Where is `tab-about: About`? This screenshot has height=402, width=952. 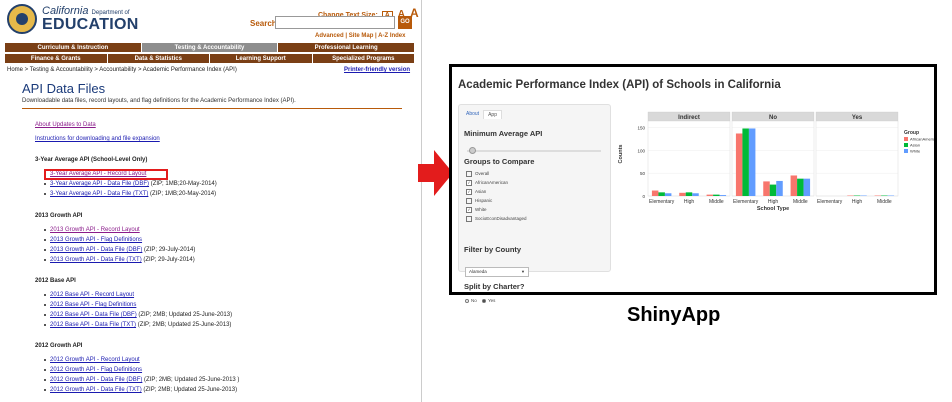 tab-about: About is located at coordinates (472, 114).